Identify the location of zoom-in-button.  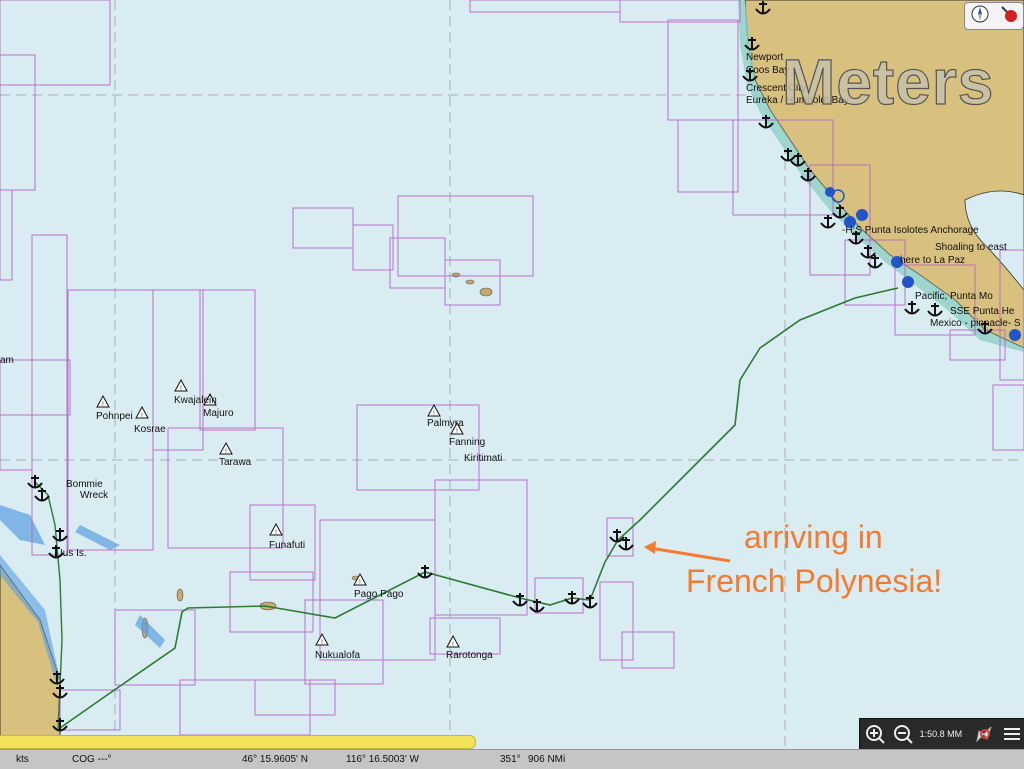
(875, 734).